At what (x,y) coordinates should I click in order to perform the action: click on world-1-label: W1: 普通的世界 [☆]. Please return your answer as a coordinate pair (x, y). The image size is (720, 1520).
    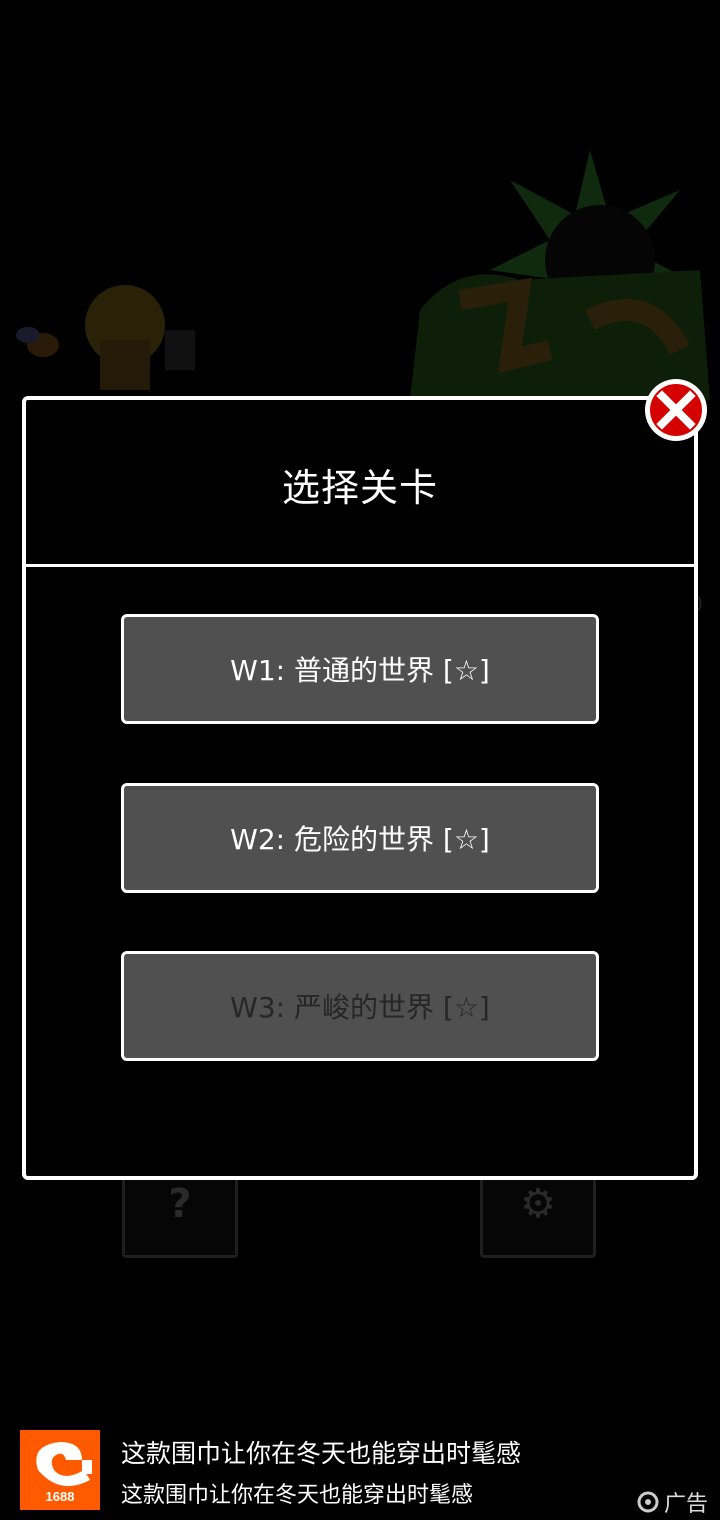
    Looking at the image, I should click on (360, 670).